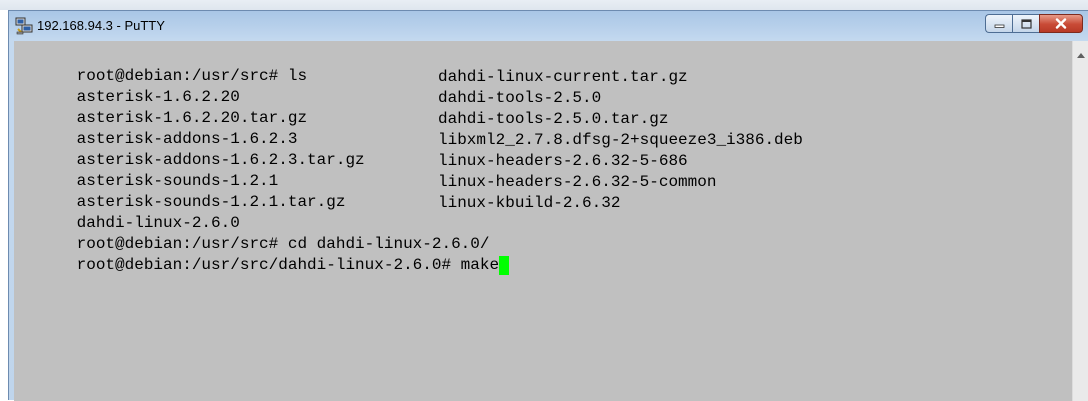 Image resolution: width=1088 pixels, height=401 pixels. What do you see at coordinates (577, 182) in the screenshot?
I see `line-text-col2: linux-headers-2.6.32-5-common` at bounding box center [577, 182].